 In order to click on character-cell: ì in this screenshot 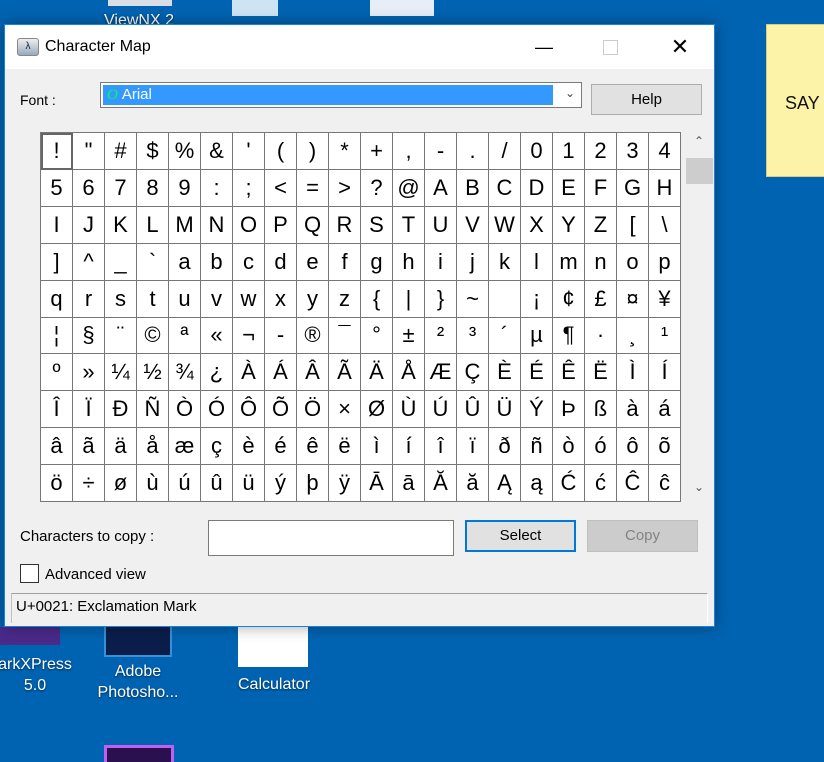, I will do `click(377, 447)`.